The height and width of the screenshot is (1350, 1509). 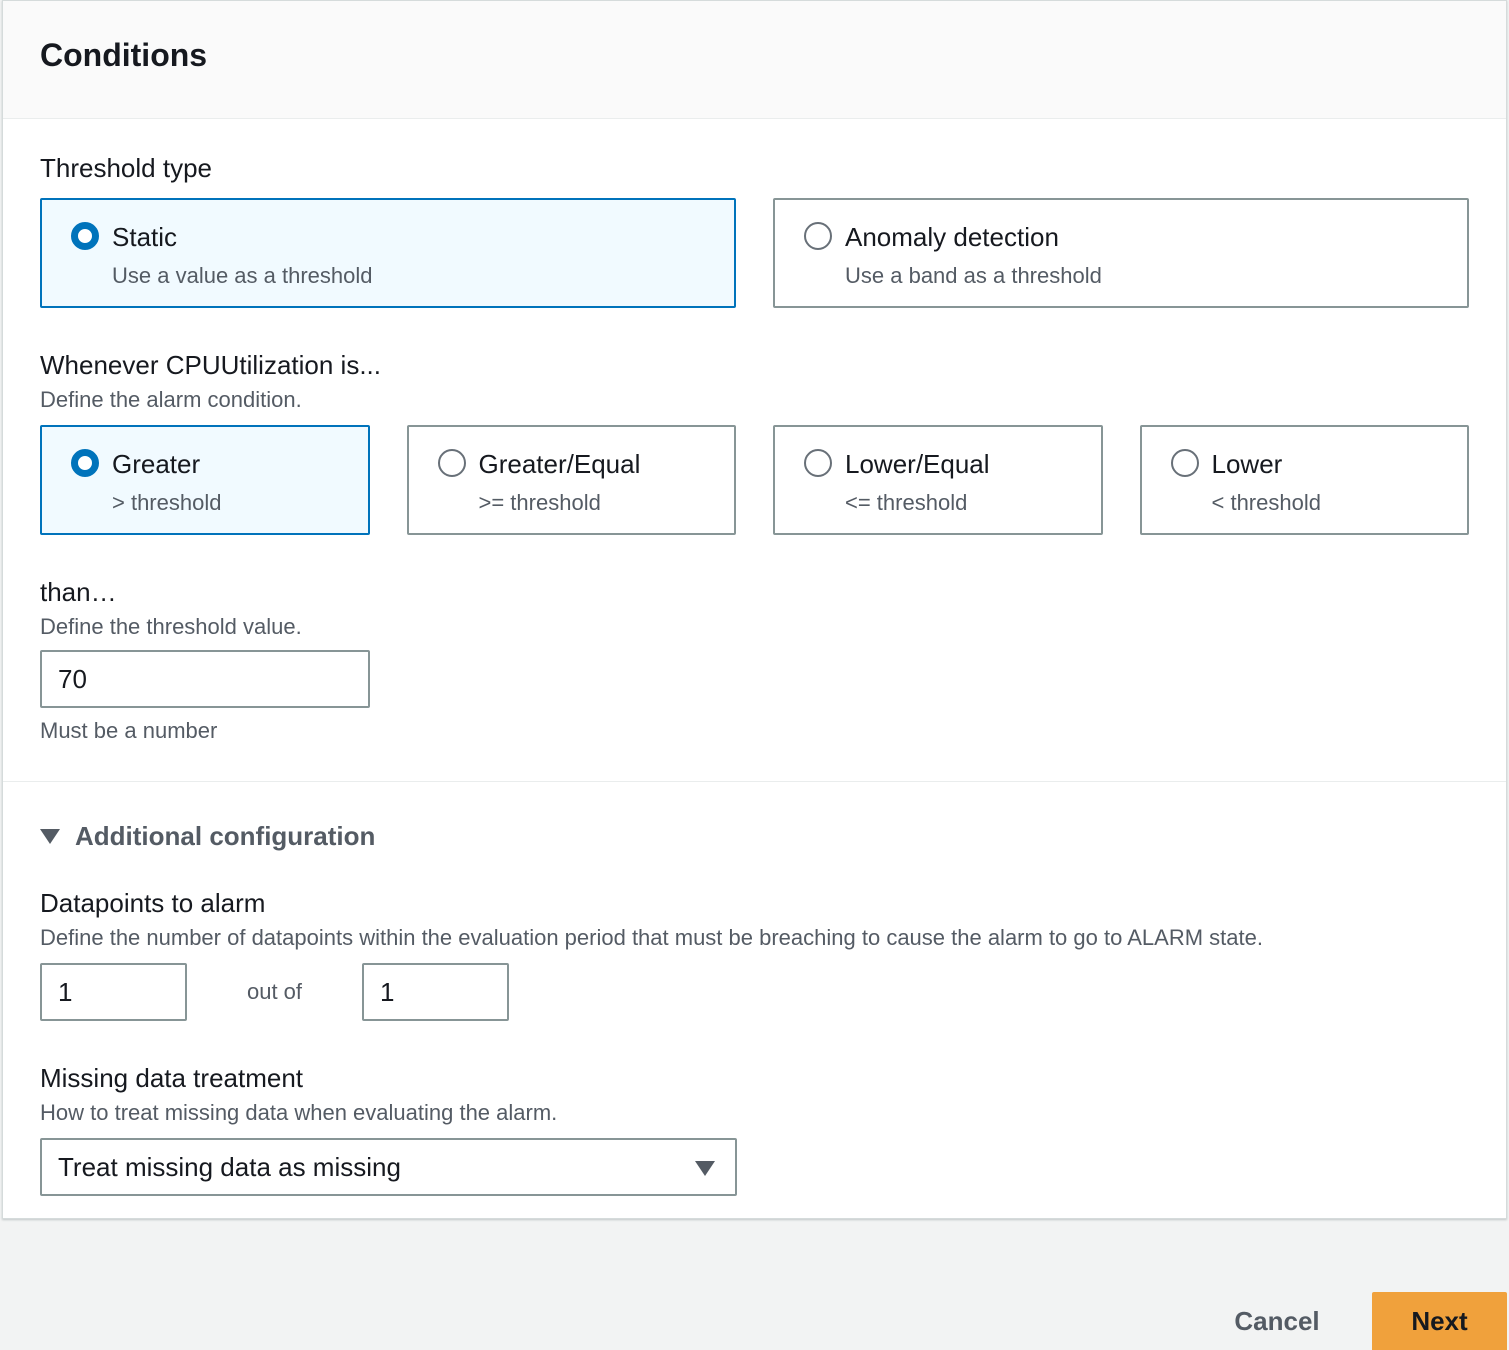 What do you see at coordinates (205, 480) in the screenshot?
I see `tile-greater: Greater > threshold` at bounding box center [205, 480].